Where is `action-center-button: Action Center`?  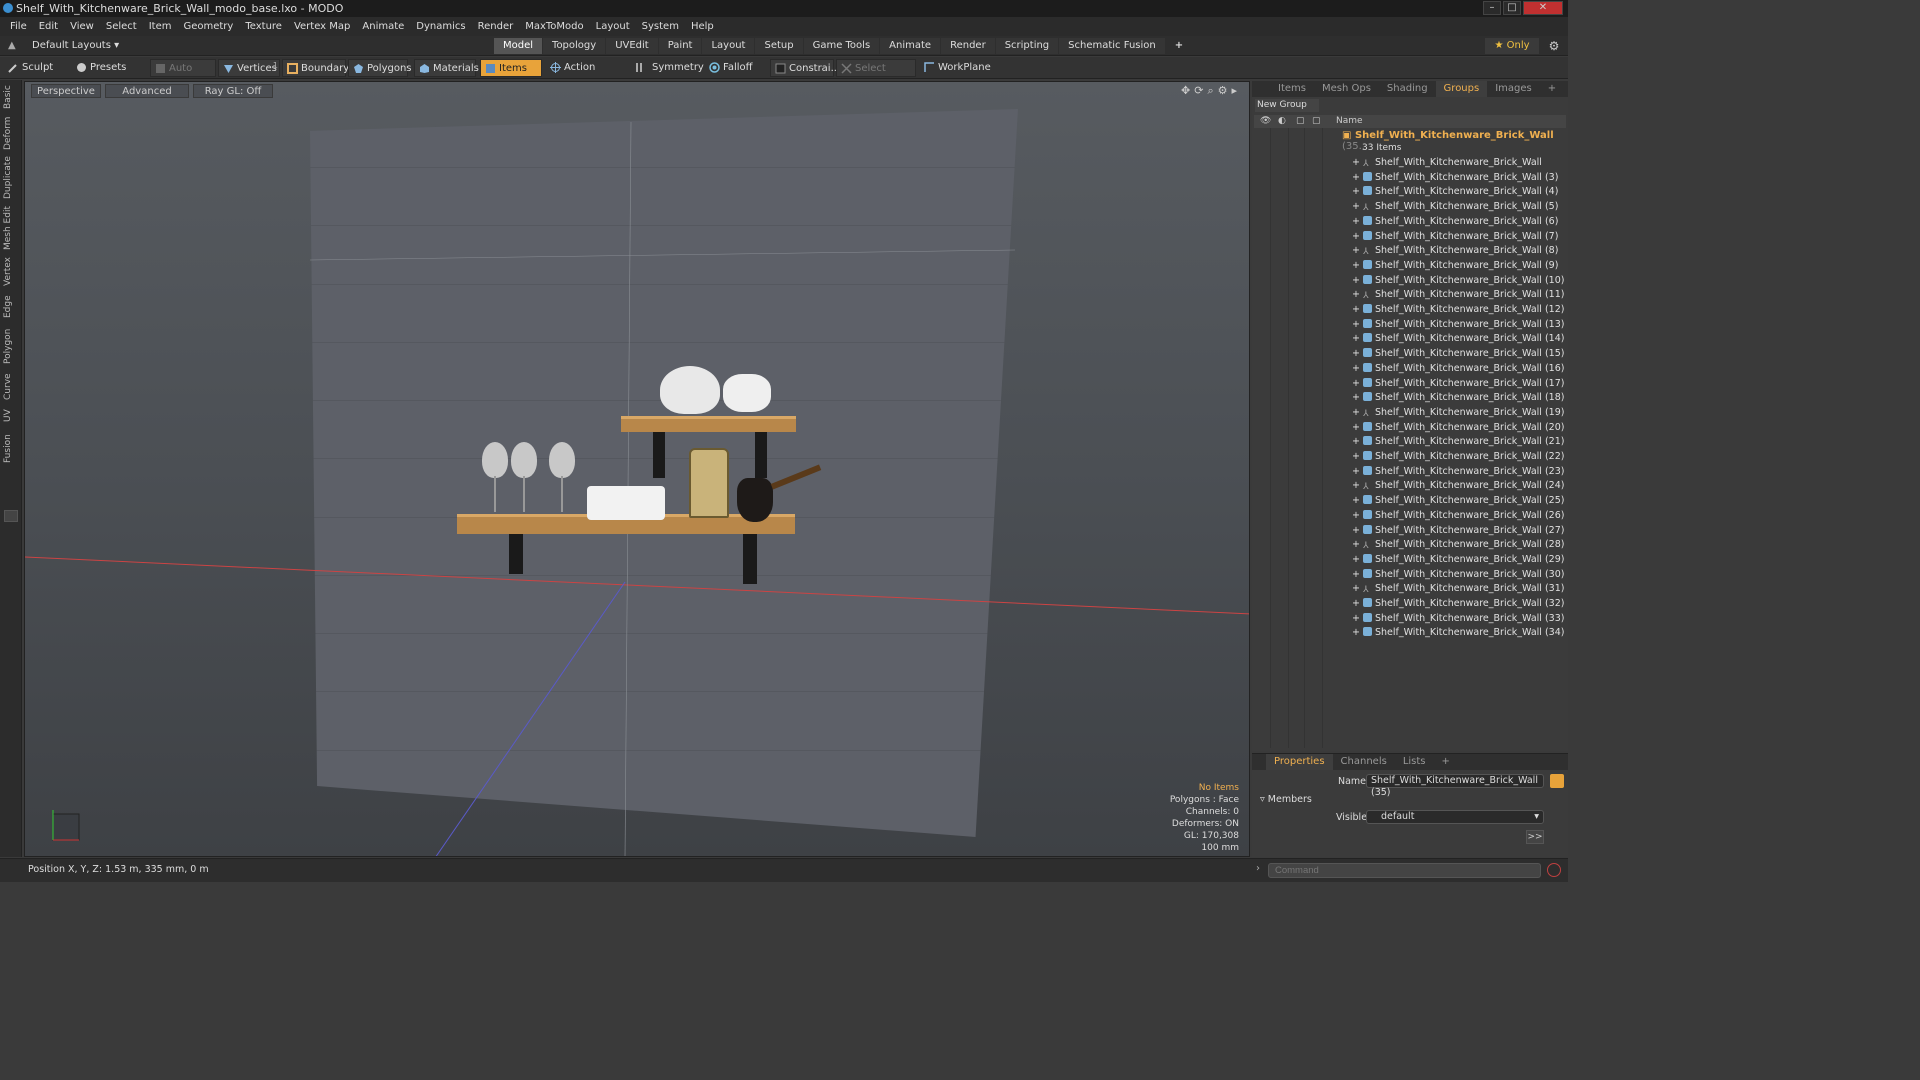
action-center-button: Action Center is located at coordinates (586, 75).